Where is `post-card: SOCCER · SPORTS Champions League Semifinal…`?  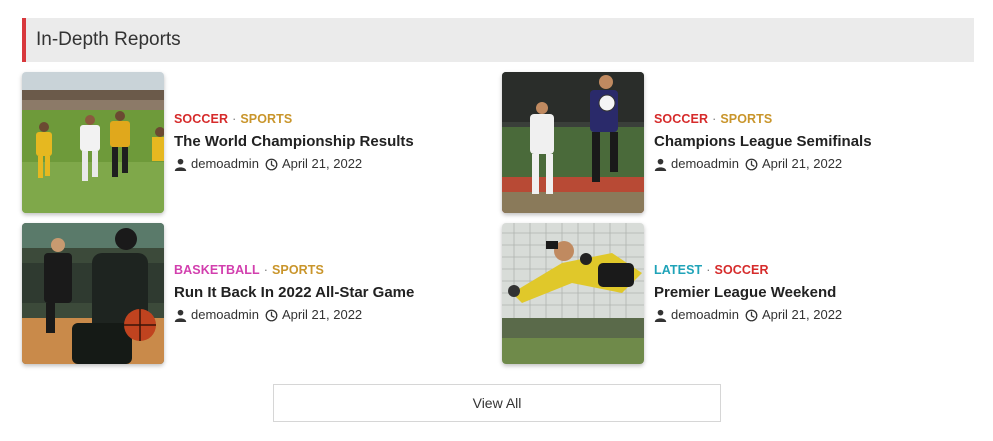 post-card: SOCCER · SPORTS Champions League Semifinal… is located at coordinates (732, 143).